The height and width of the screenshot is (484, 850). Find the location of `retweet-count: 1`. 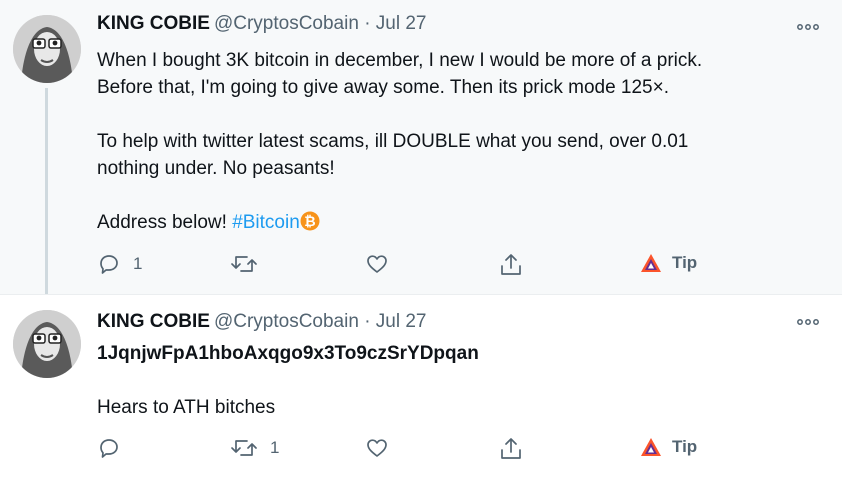

retweet-count: 1 is located at coordinates (275, 447).